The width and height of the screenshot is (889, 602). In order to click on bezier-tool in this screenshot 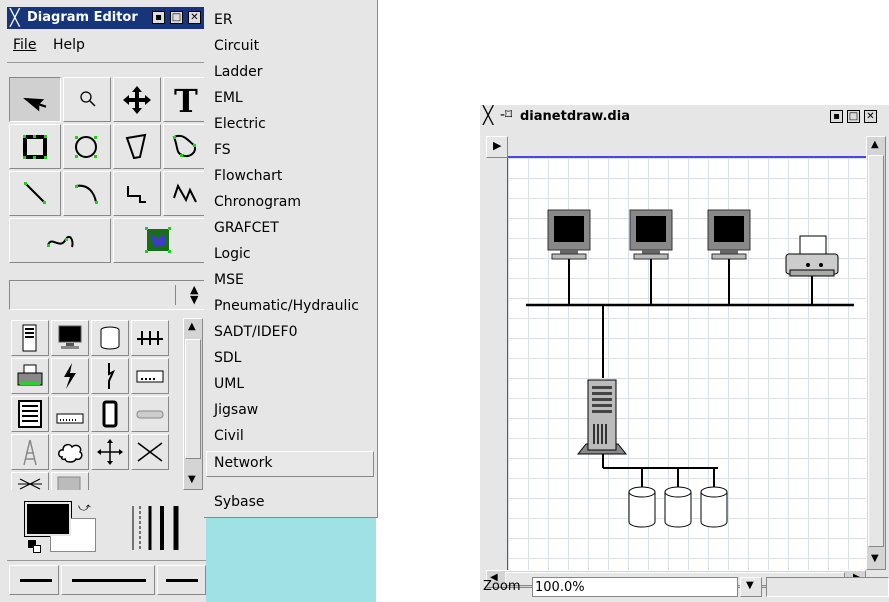, I will do `click(60, 240)`.